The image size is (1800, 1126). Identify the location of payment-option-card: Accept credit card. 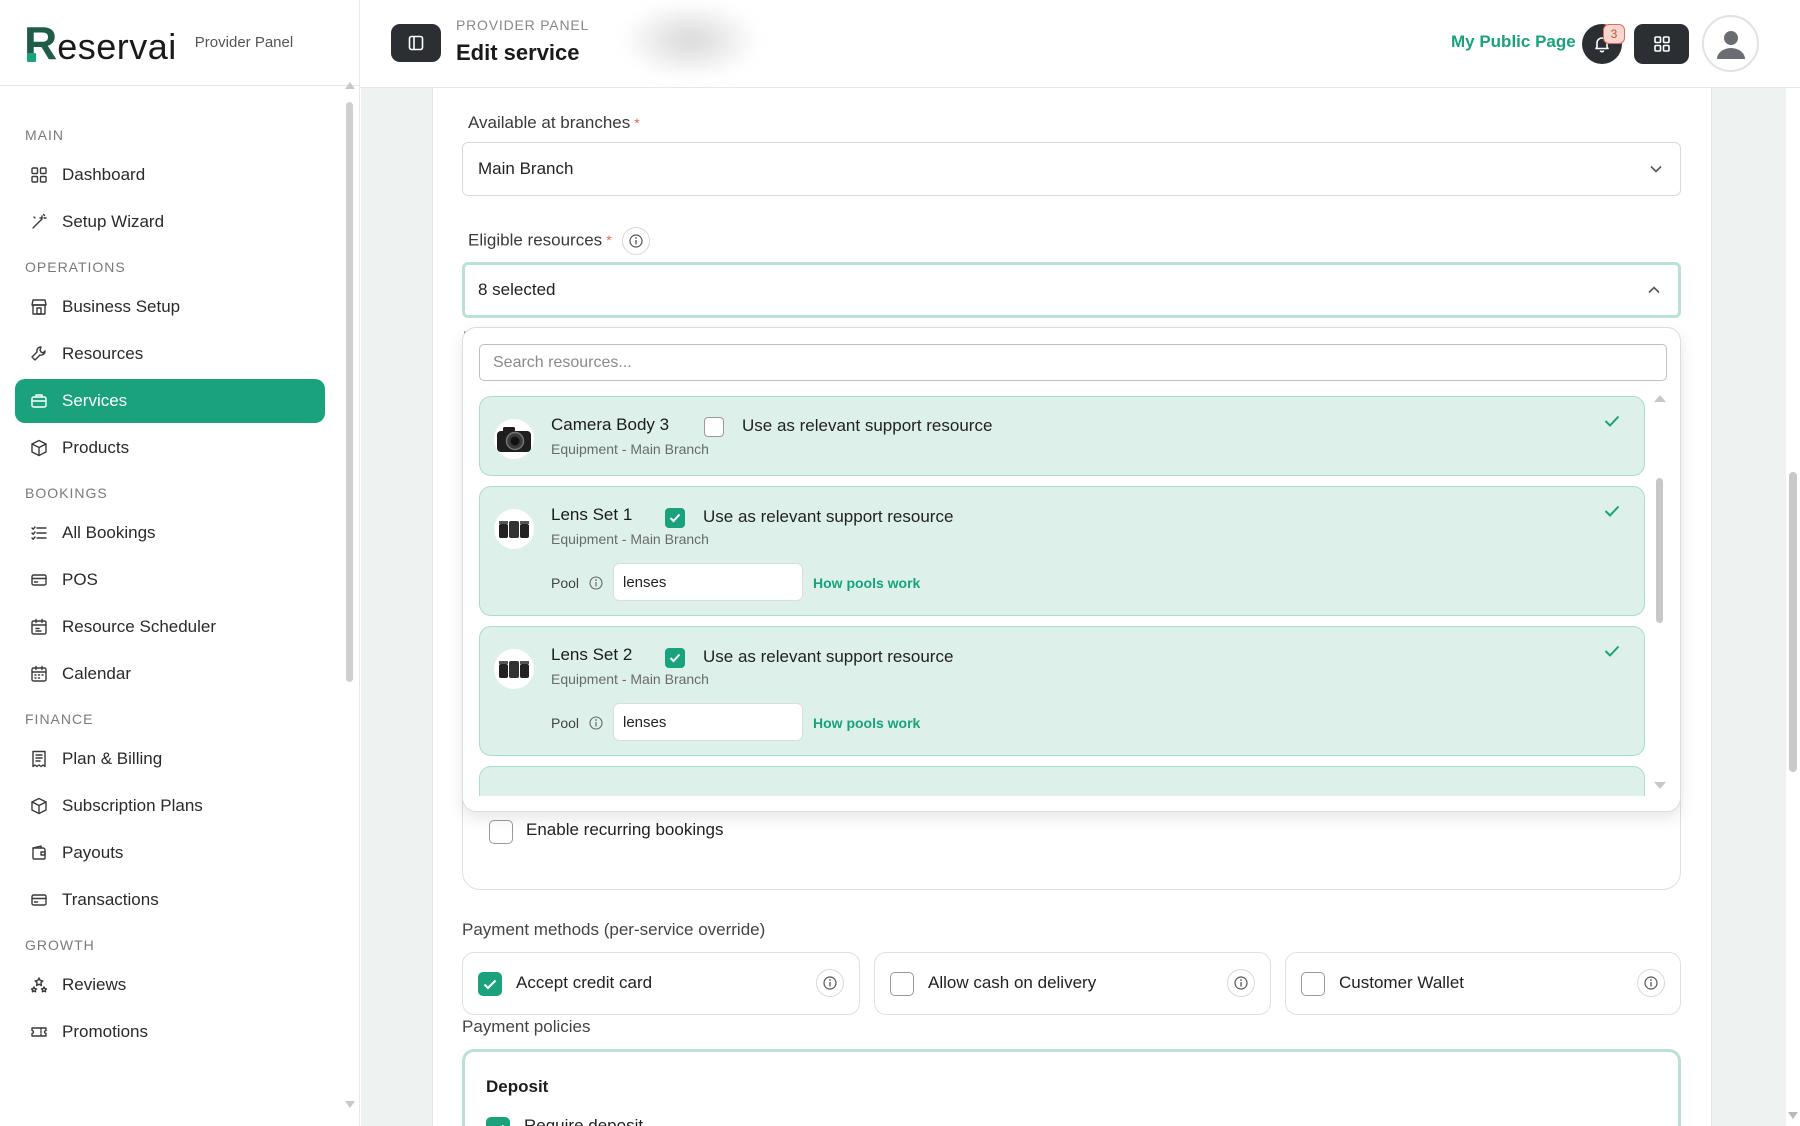
(661, 983).